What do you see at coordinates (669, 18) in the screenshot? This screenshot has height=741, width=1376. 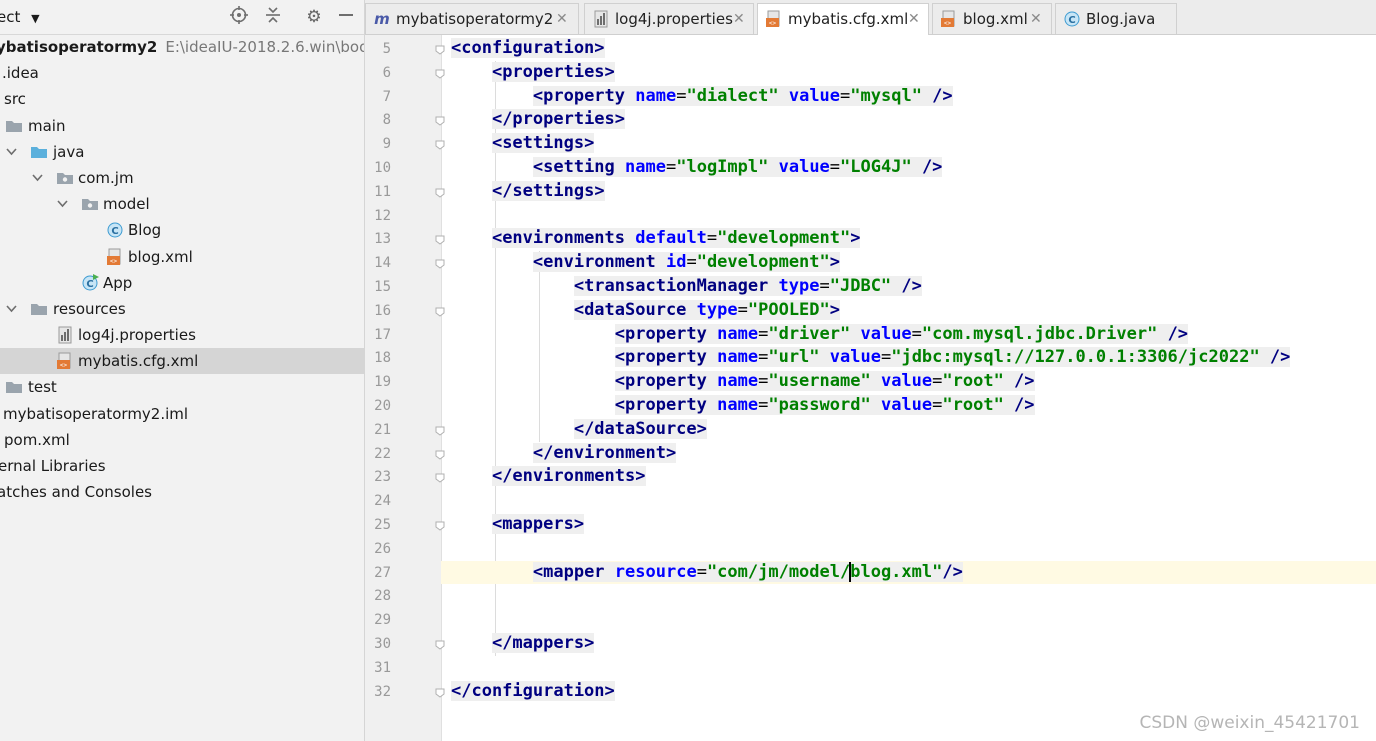 I see `tab-log4j-properties: log4j.properties ✕` at bounding box center [669, 18].